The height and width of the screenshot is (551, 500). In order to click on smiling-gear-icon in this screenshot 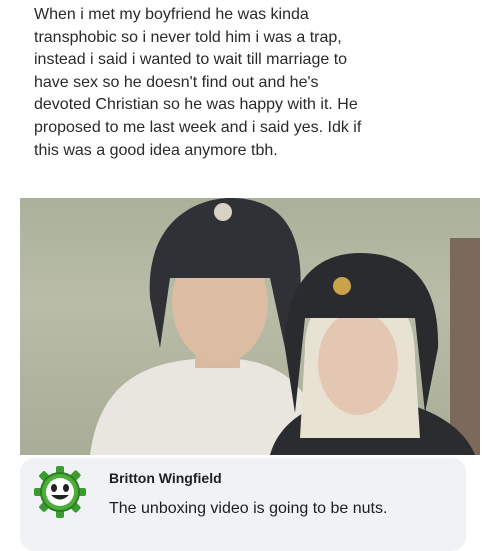, I will do `click(60, 492)`.